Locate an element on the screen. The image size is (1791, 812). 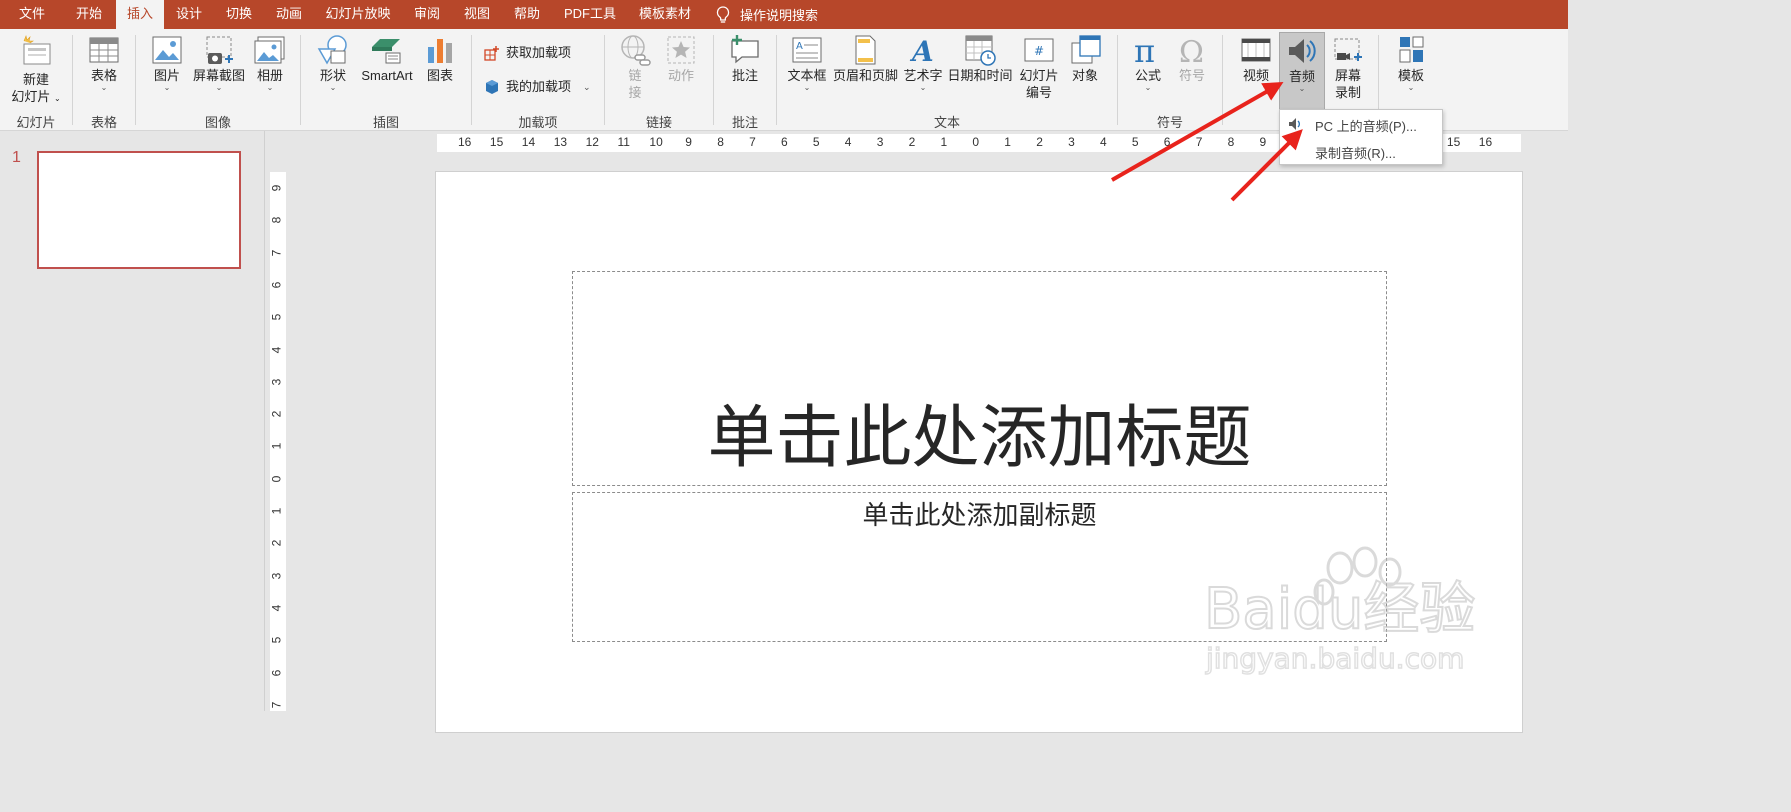
group-images: 图片 ⌄ 屏幕截图 ⌄ 相册 ⌄ 图像 is located at coordinates (218, 79).